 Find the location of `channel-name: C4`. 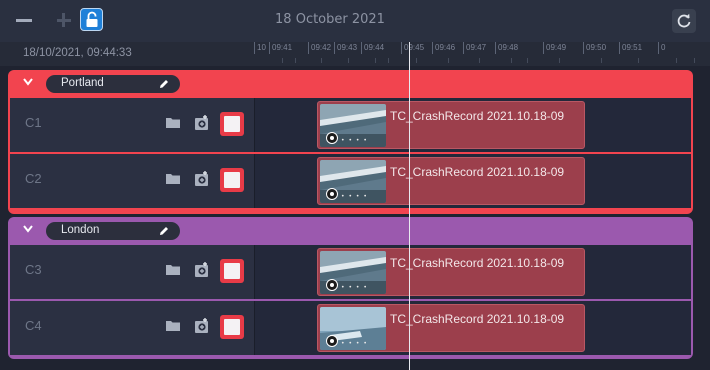

channel-name: C4 is located at coordinates (33, 325).